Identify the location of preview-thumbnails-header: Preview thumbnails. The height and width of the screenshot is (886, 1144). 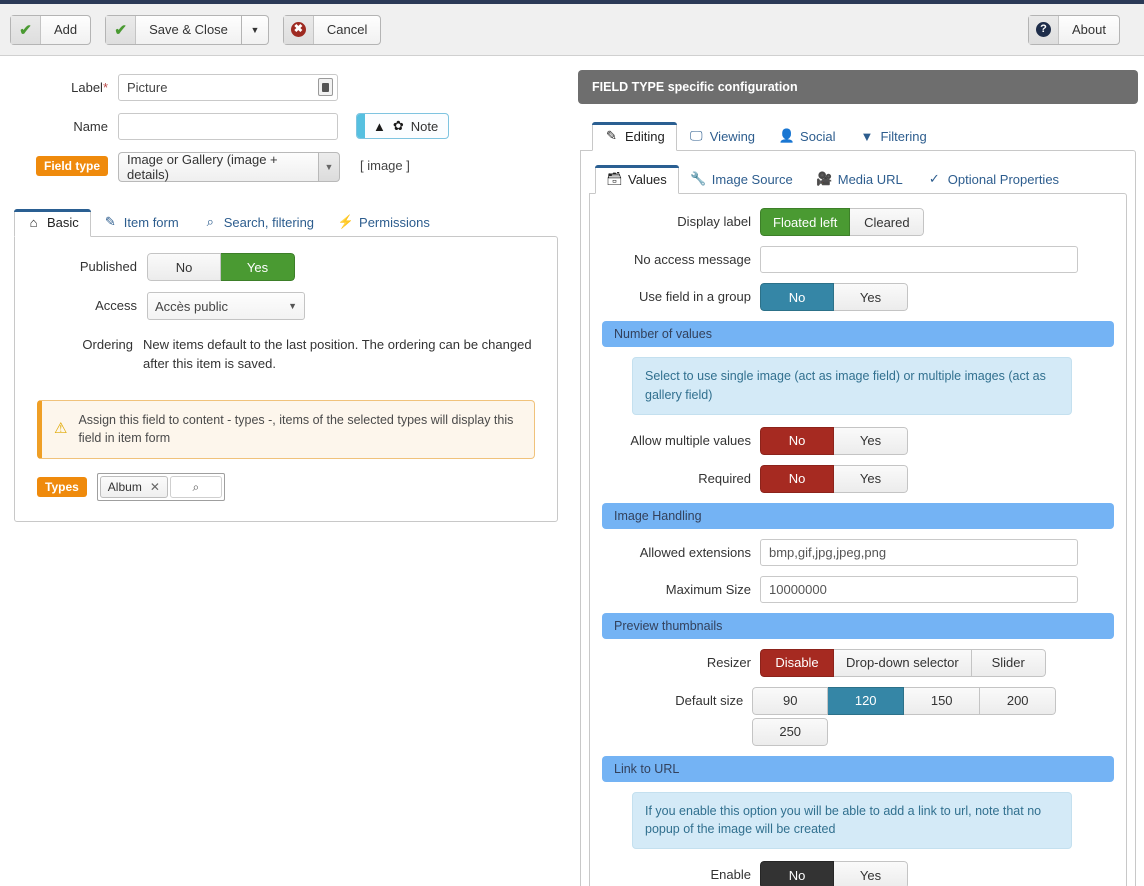
(858, 625).